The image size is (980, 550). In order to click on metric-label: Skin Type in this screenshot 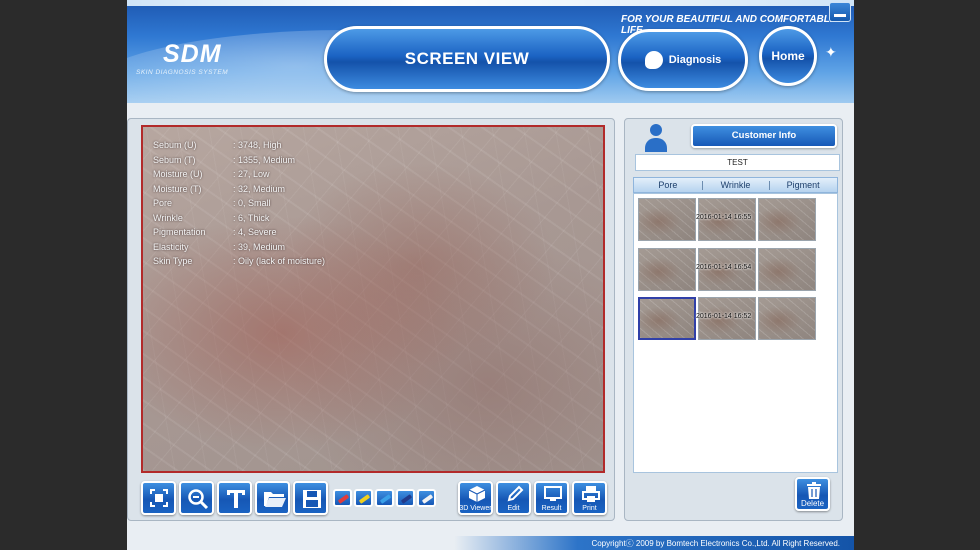, I will do `click(173, 261)`.